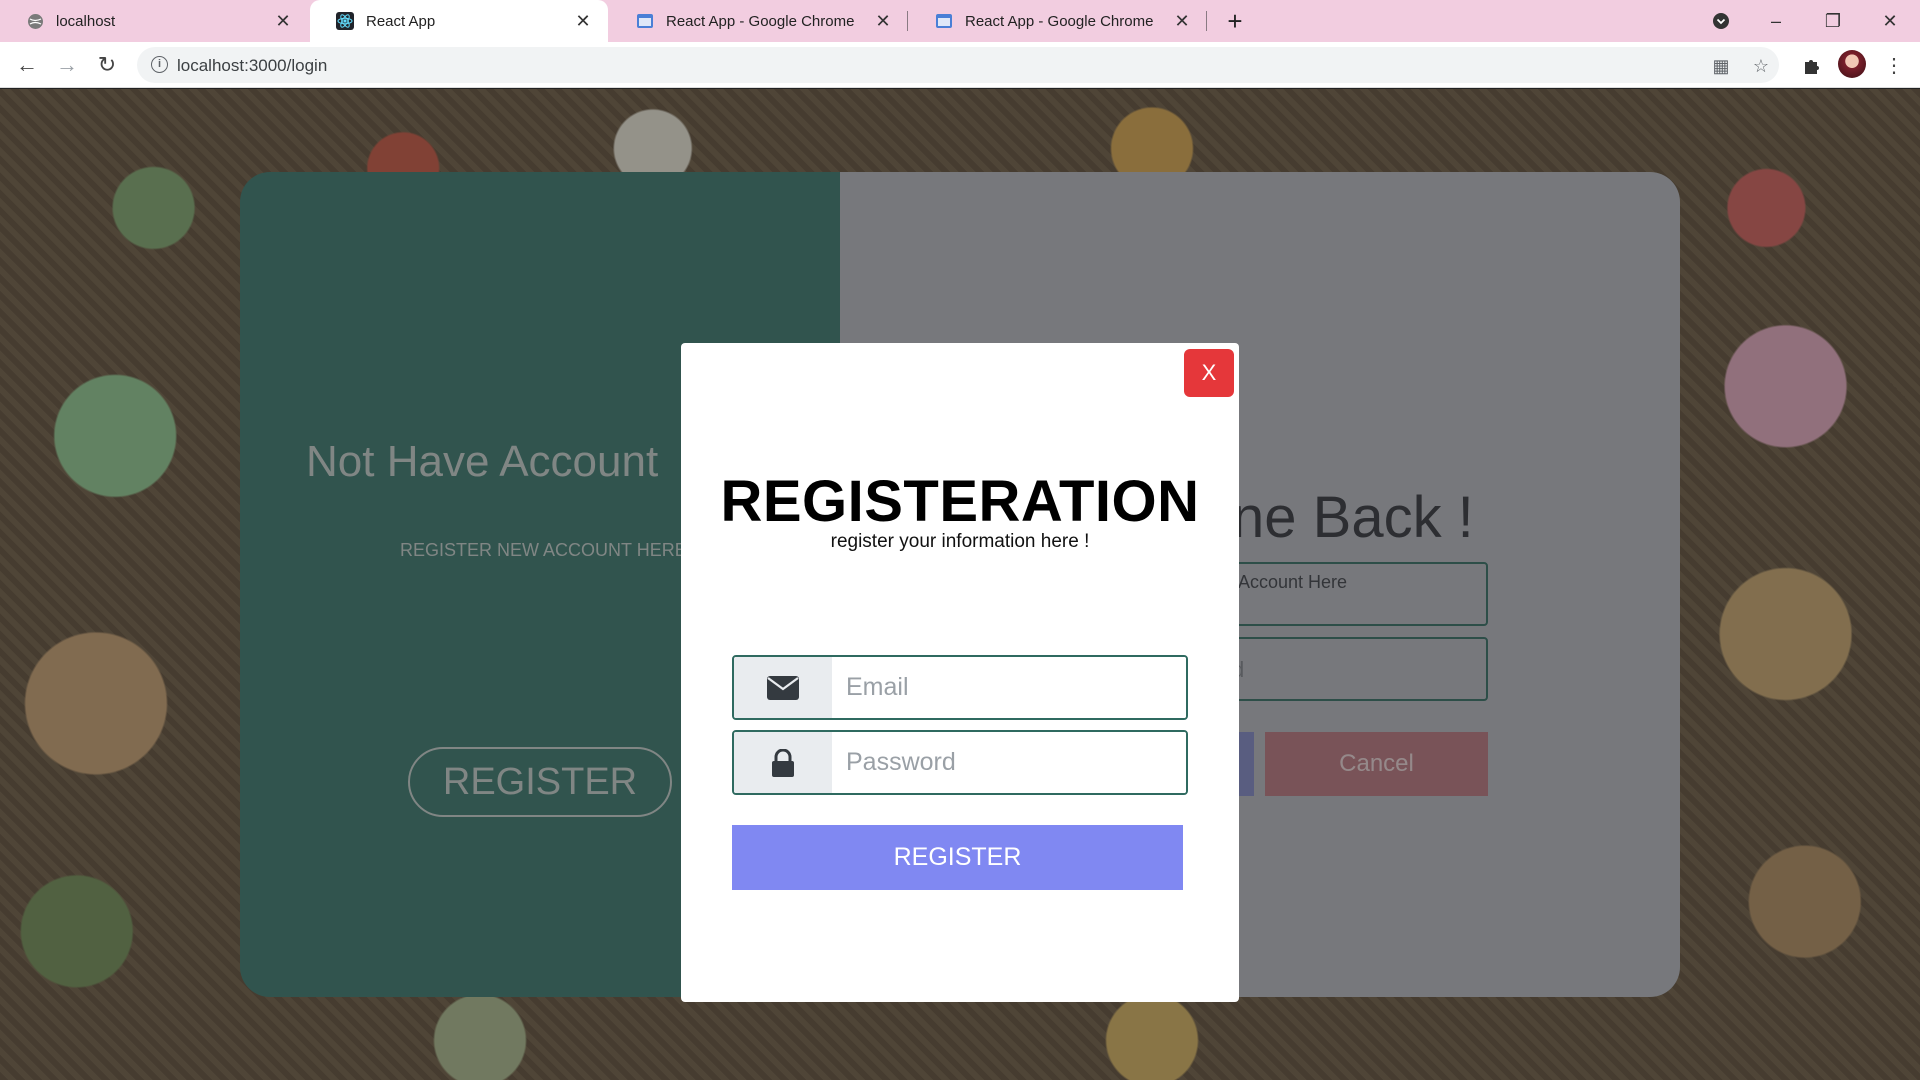 The image size is (1920, 1080). What do you see at coordinates (957, 857) in the screenshot?
I see `register-submit-button: REGISTER` at bounding box center [957, 857].